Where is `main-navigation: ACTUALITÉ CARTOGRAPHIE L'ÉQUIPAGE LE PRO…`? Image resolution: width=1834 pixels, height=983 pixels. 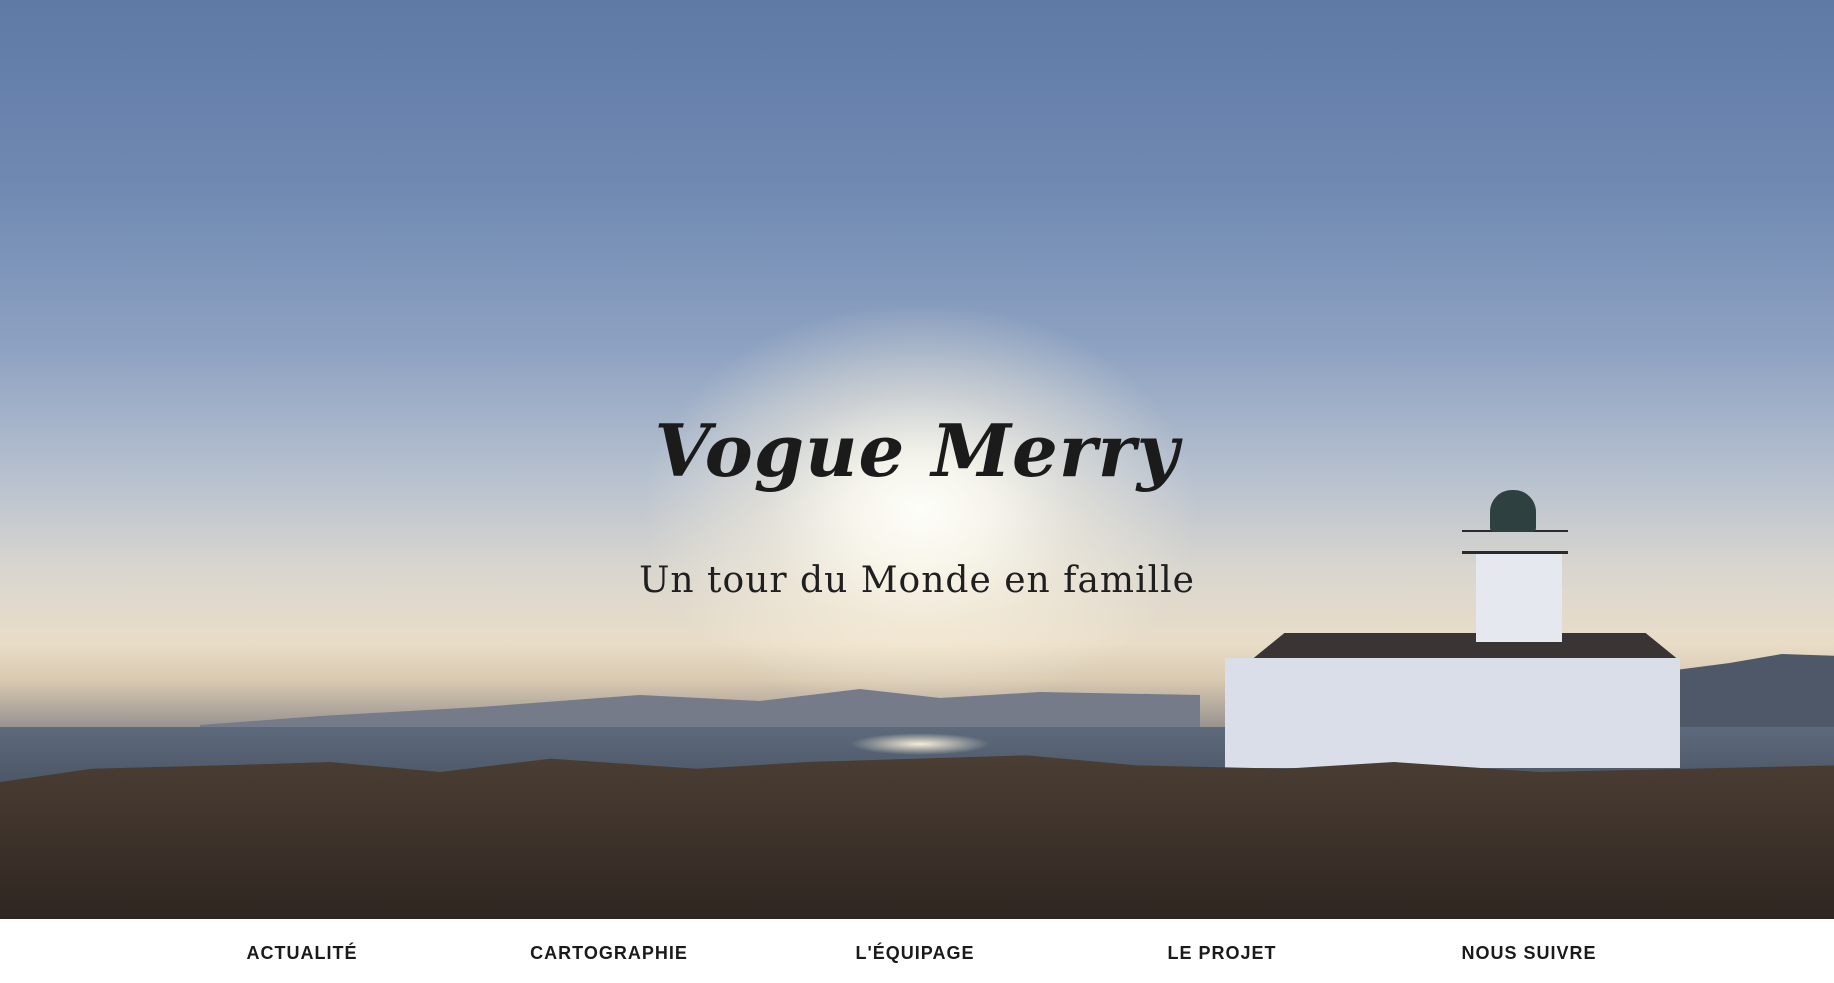 main-navigation: ACTUALITÉ CARTOGRAPHIE L'ÉQUIPAGE LE PRO… is located at coordinates (917, 951).